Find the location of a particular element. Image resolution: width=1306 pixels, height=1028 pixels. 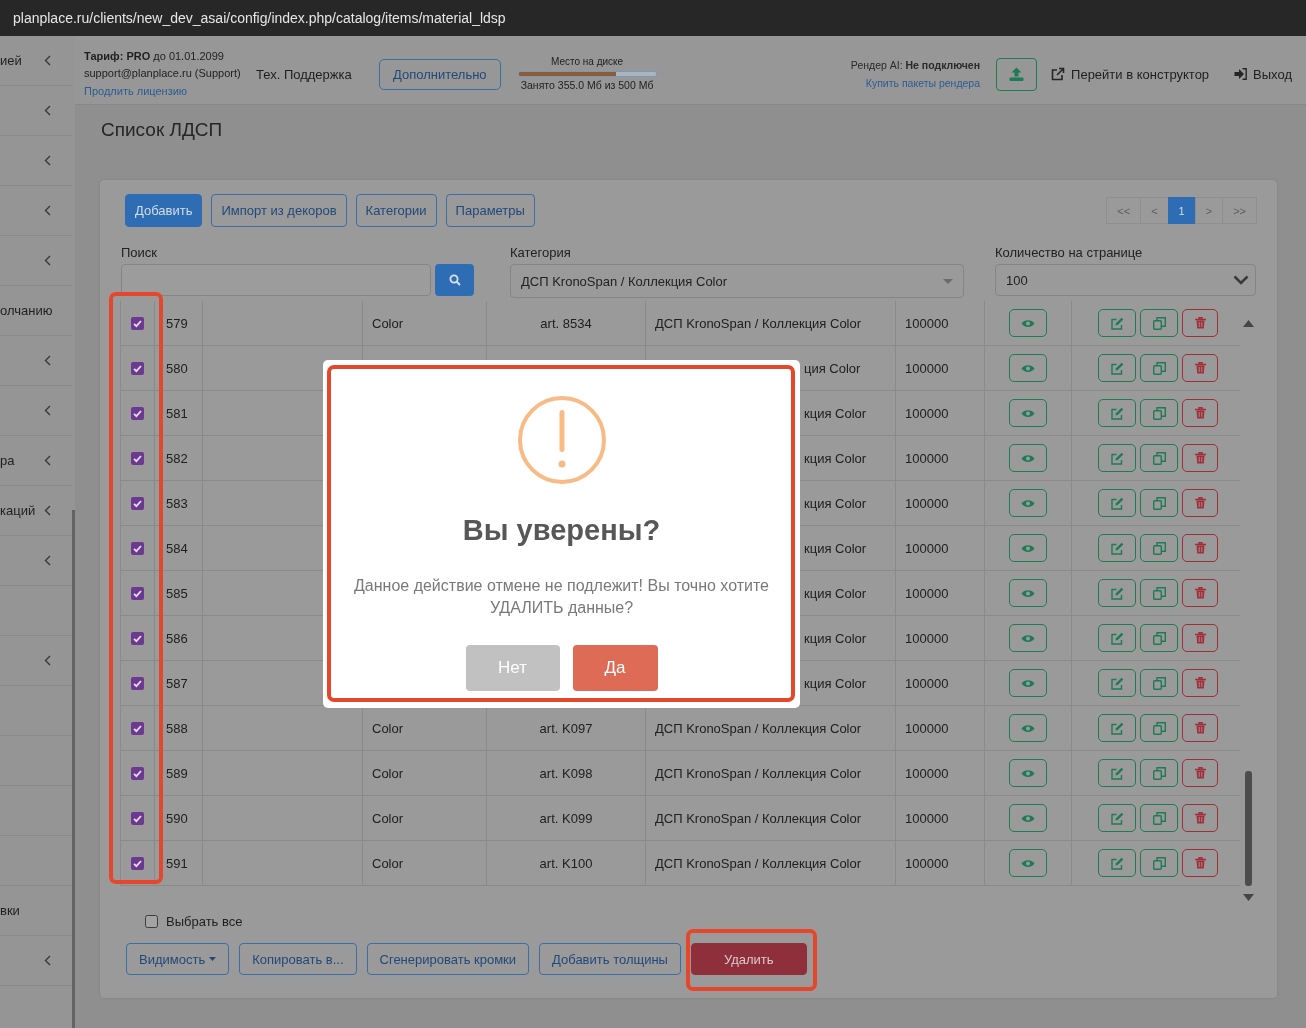

search-field is located at coordinates (276, 280).